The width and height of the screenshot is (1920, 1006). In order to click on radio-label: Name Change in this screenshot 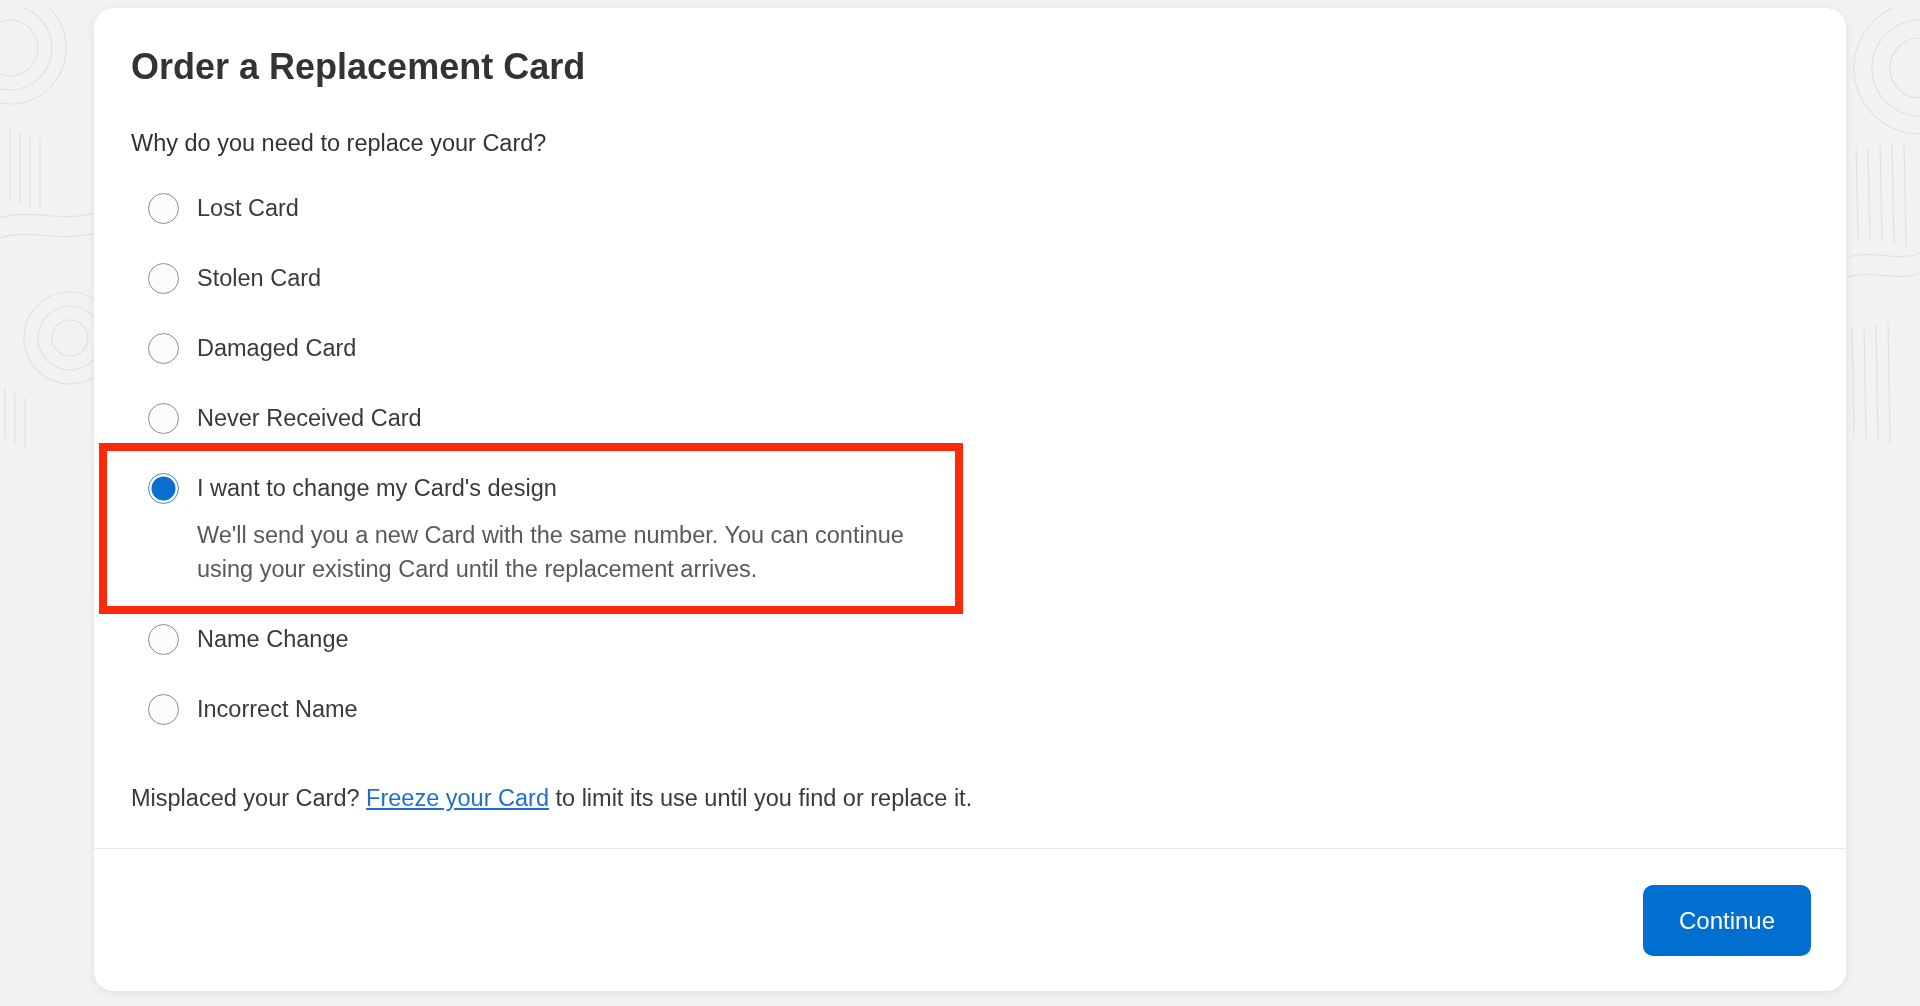, I will do `click(273, 639)`.